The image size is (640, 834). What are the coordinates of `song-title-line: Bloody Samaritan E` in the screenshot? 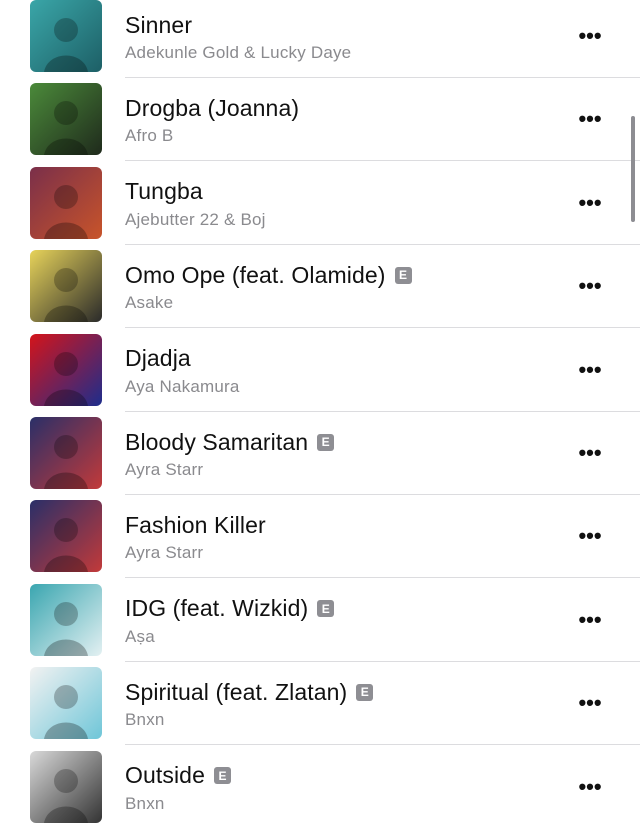 It's located at (230, 442).